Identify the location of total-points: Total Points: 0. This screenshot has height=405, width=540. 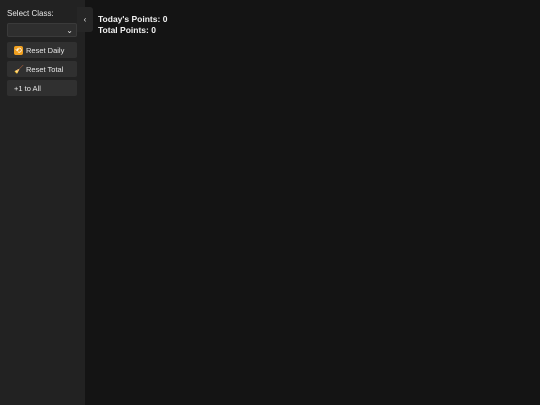
(132, 30).